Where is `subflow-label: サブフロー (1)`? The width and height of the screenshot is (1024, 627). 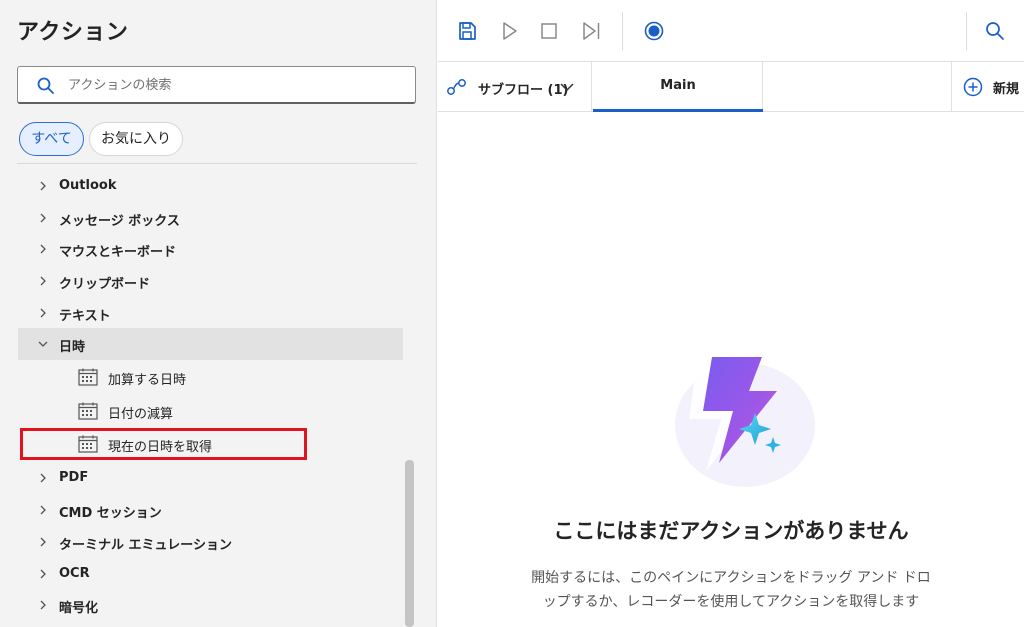 subflow-label: サブフロー (1) is located at coordinates (523, 90).